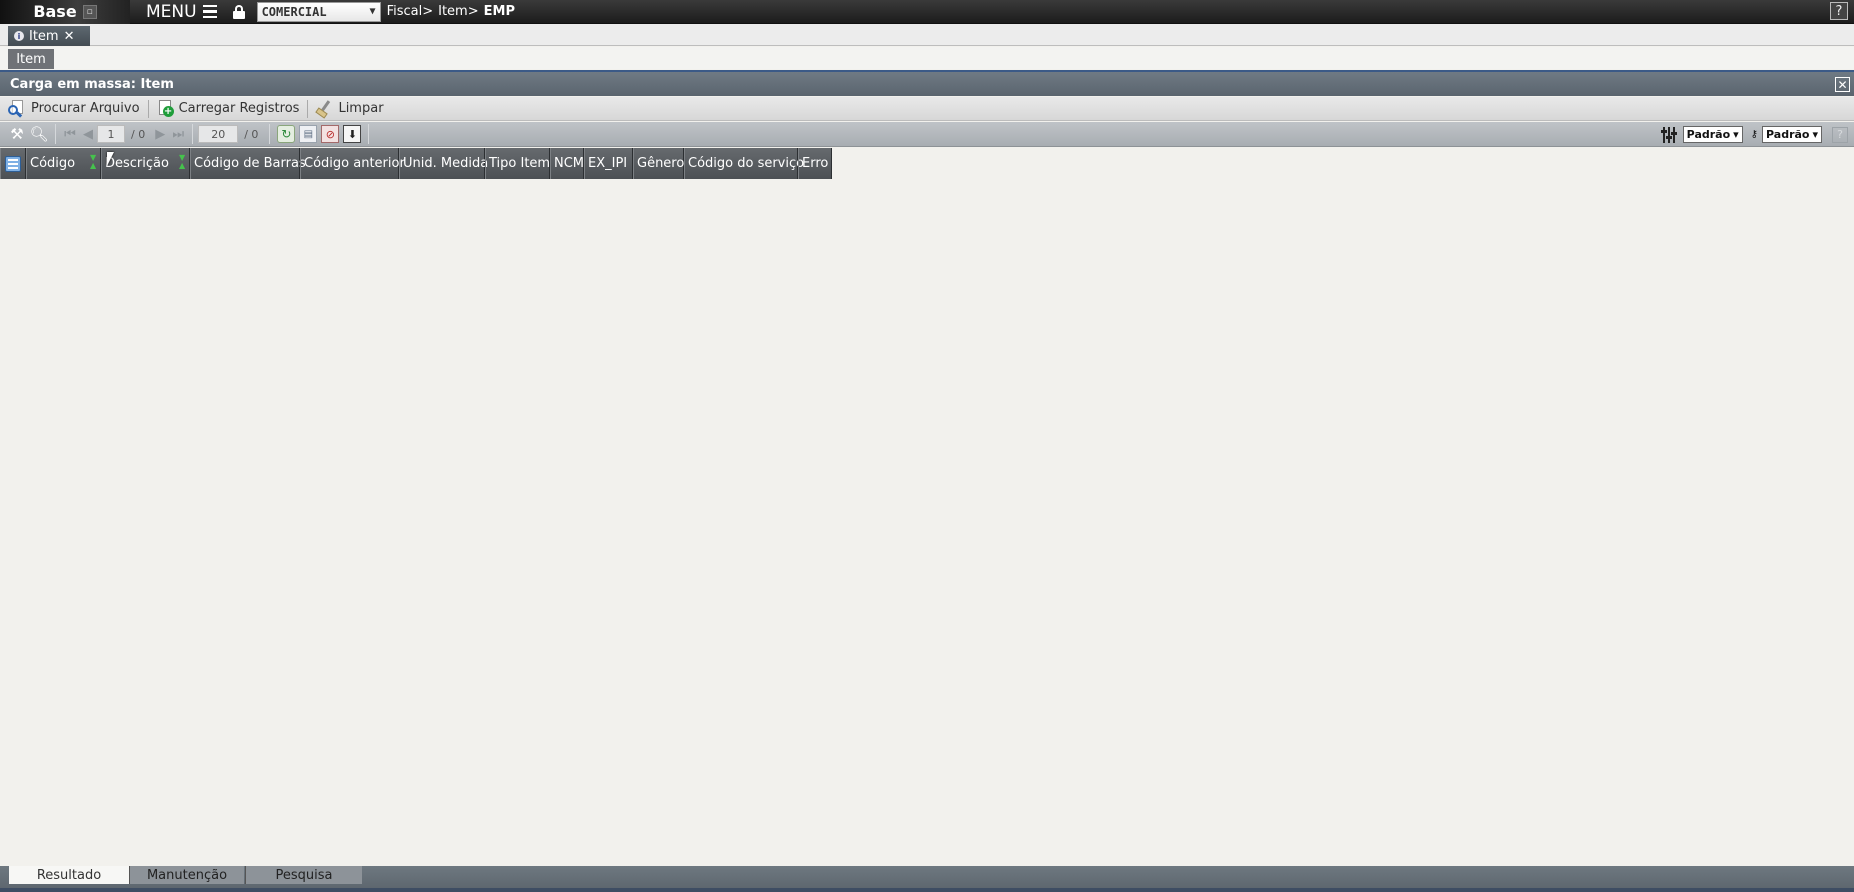 This screenshot has width=1854, height=892. I want to click on column-label: Erro, so click(815, 163).